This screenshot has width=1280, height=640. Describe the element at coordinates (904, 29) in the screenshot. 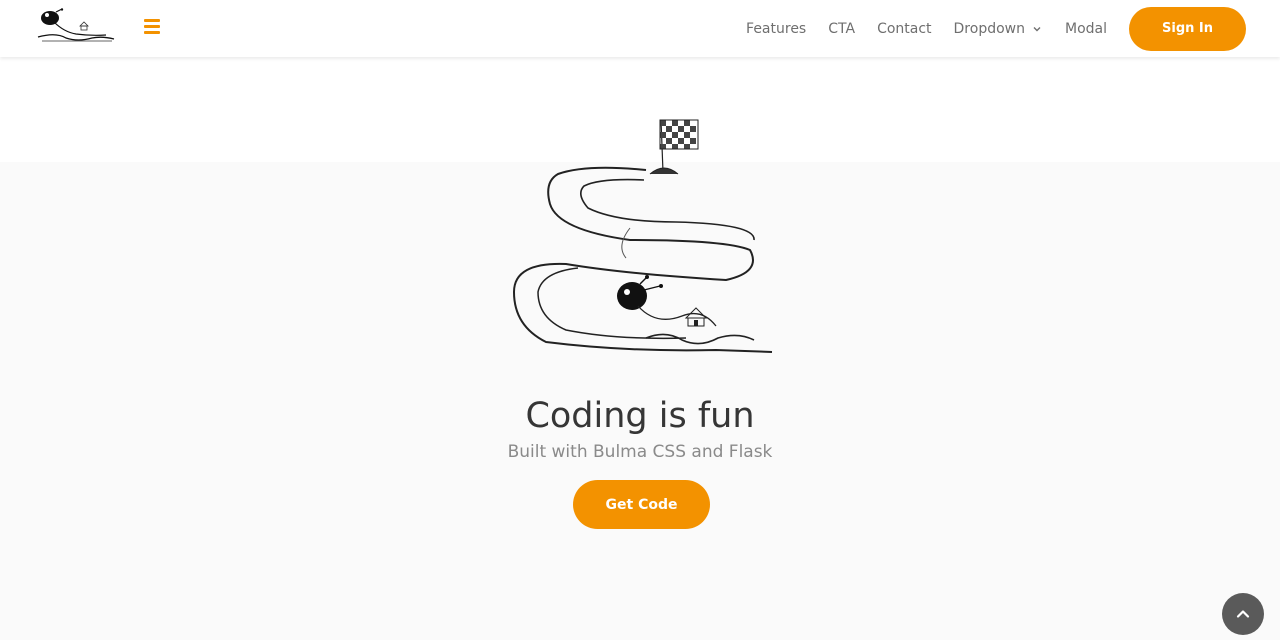

I see `nav-link-contact: Contact` at that location.